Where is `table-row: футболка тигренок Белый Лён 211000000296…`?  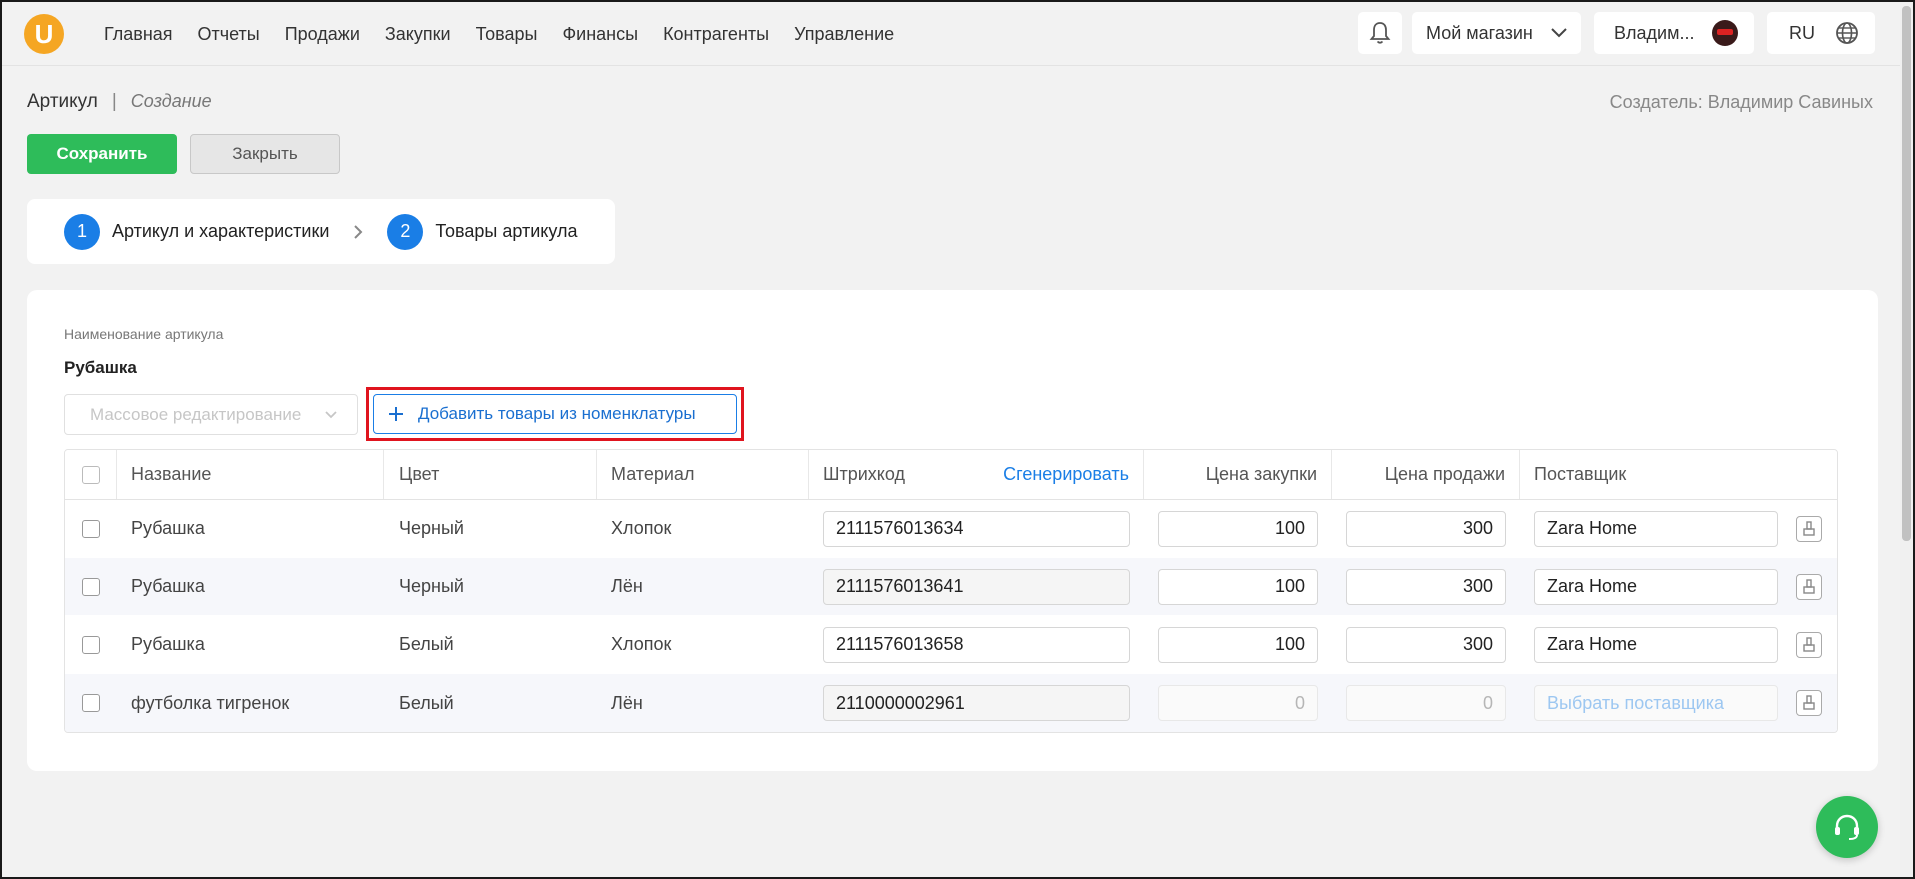 table-row: футболка тигренок Белый Лён 211000000296… is located at coordinates (951, 703).